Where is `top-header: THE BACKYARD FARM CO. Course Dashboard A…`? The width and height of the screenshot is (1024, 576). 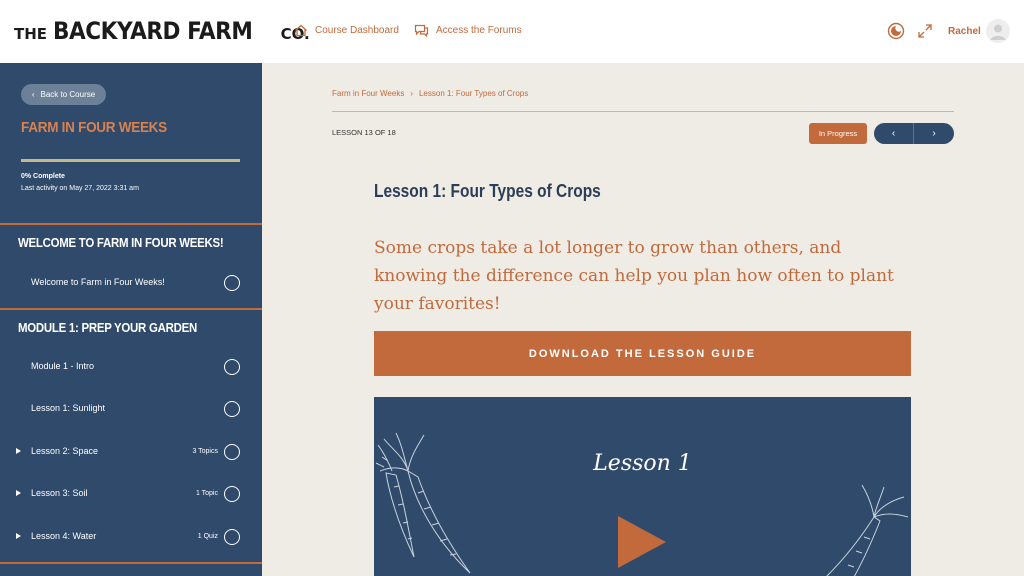 top-header: THE BACKYARD FARM CO. Course Dashboard A… is located at coordinates (512, 31).